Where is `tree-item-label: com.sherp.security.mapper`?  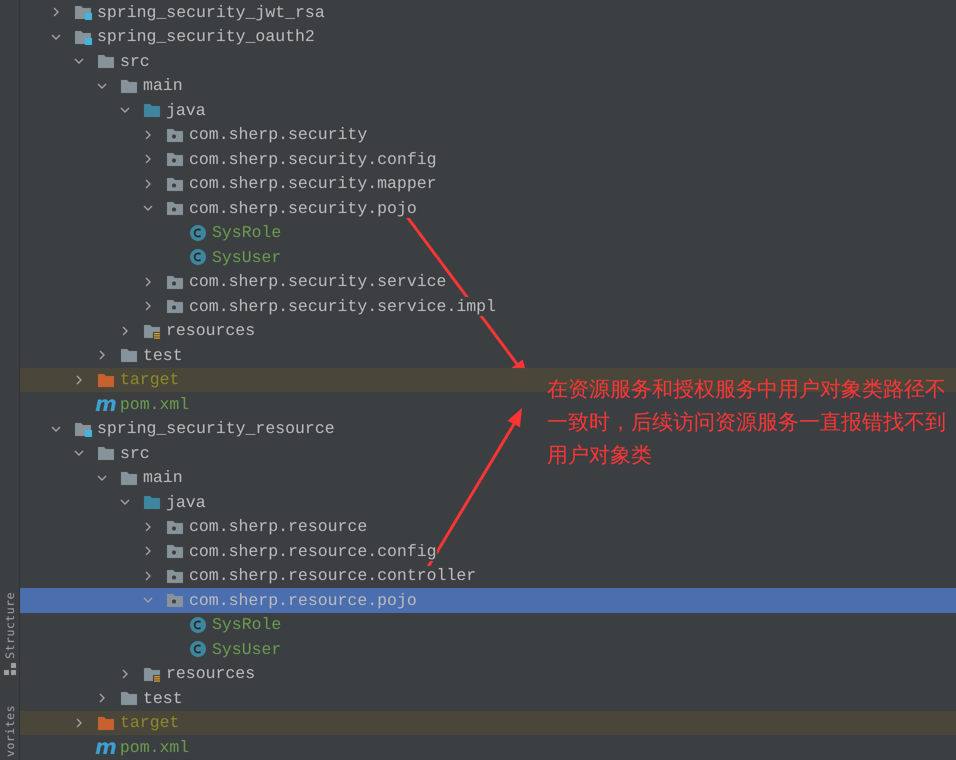 tree-item-label: com.sherp.security.mapper is located at coordinates (313, 184).